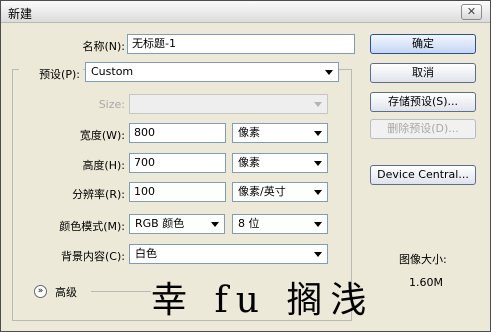 This screenshot has height=332, width=491. Describe the element at coordinates (111, 104) in the screenshot. I see `size-label: Size:` at that location.